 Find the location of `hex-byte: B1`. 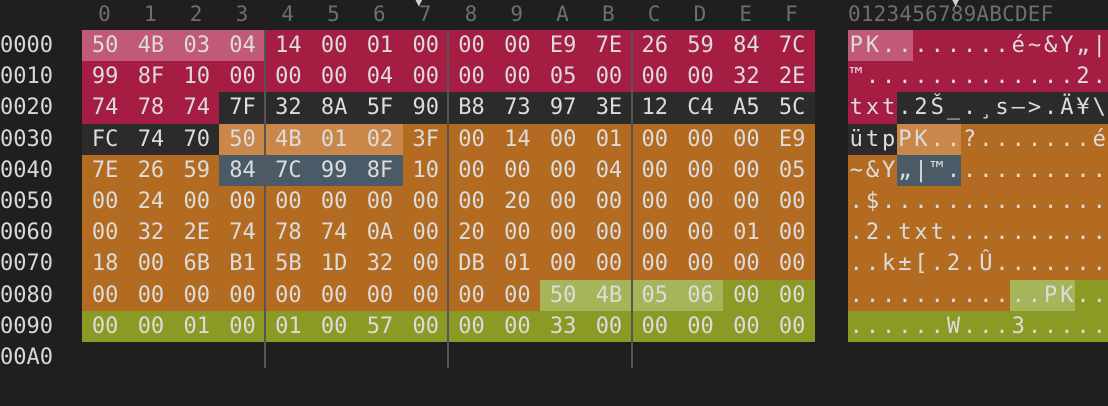

hex-byte: B1 is located at coordinates (242, 264).